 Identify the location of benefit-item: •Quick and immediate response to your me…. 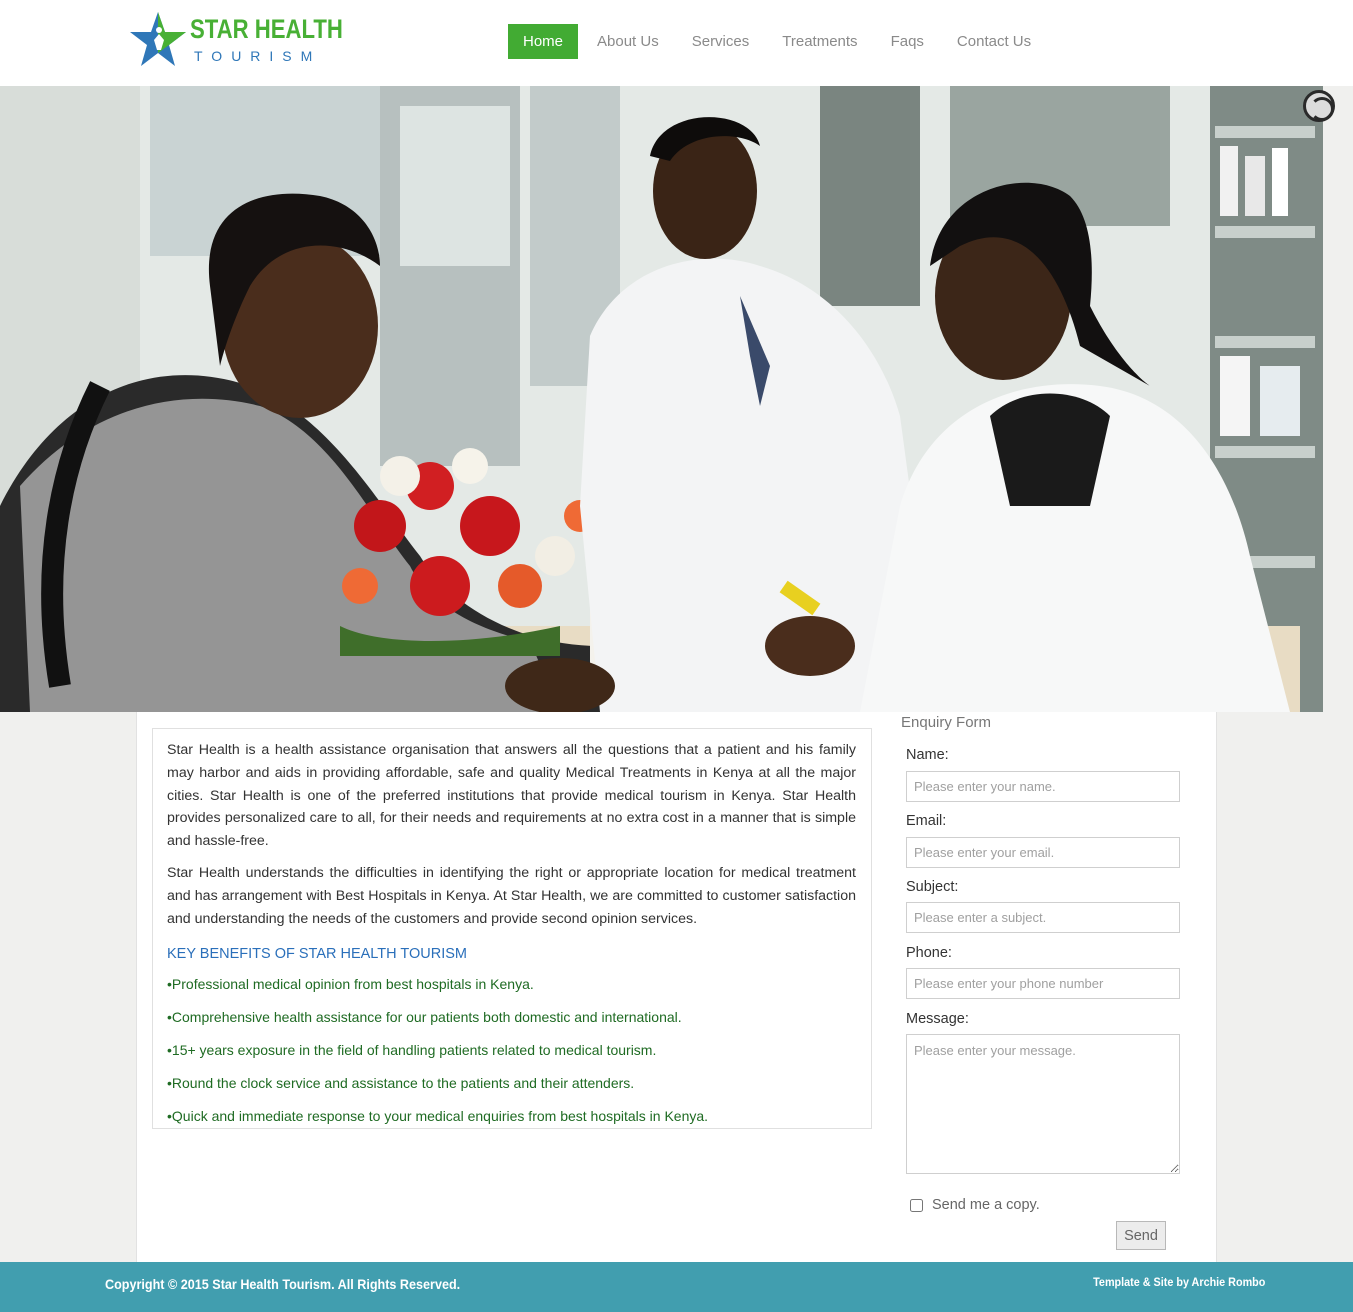
(438, 1116).